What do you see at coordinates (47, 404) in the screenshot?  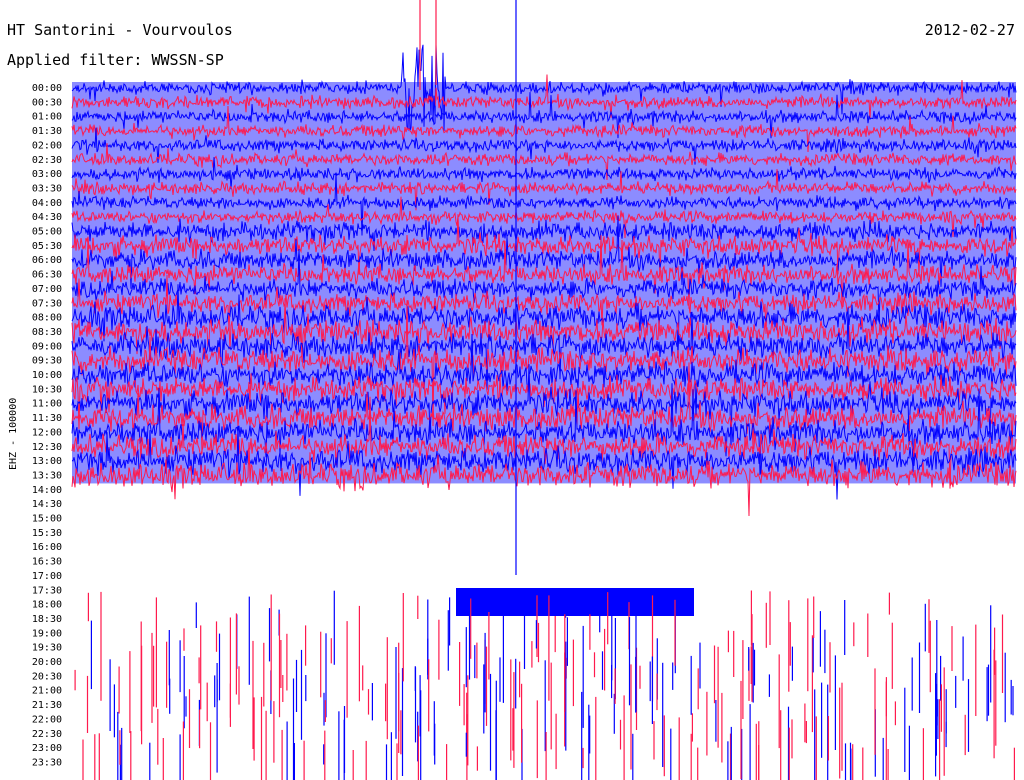 I see `tick-label: 11:00` at bounding box center [47, 404].